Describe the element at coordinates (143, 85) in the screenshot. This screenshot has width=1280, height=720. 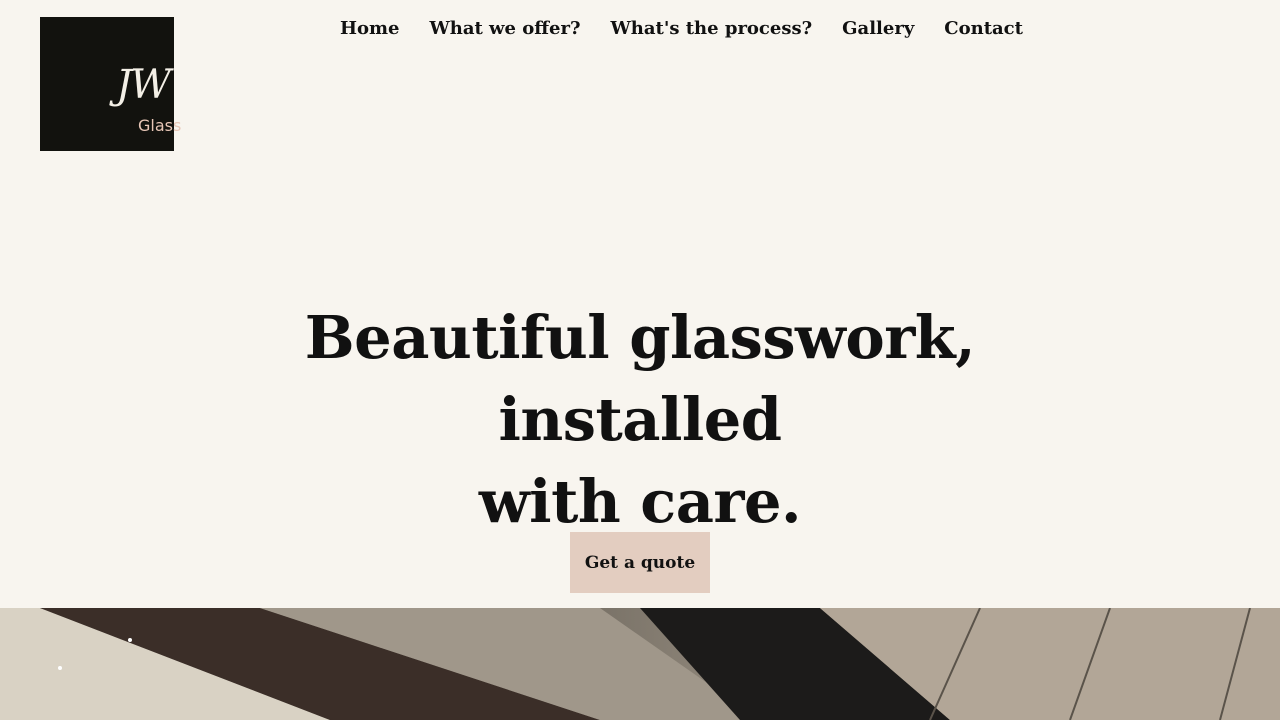
I see `logo-mark: JW` at that location.